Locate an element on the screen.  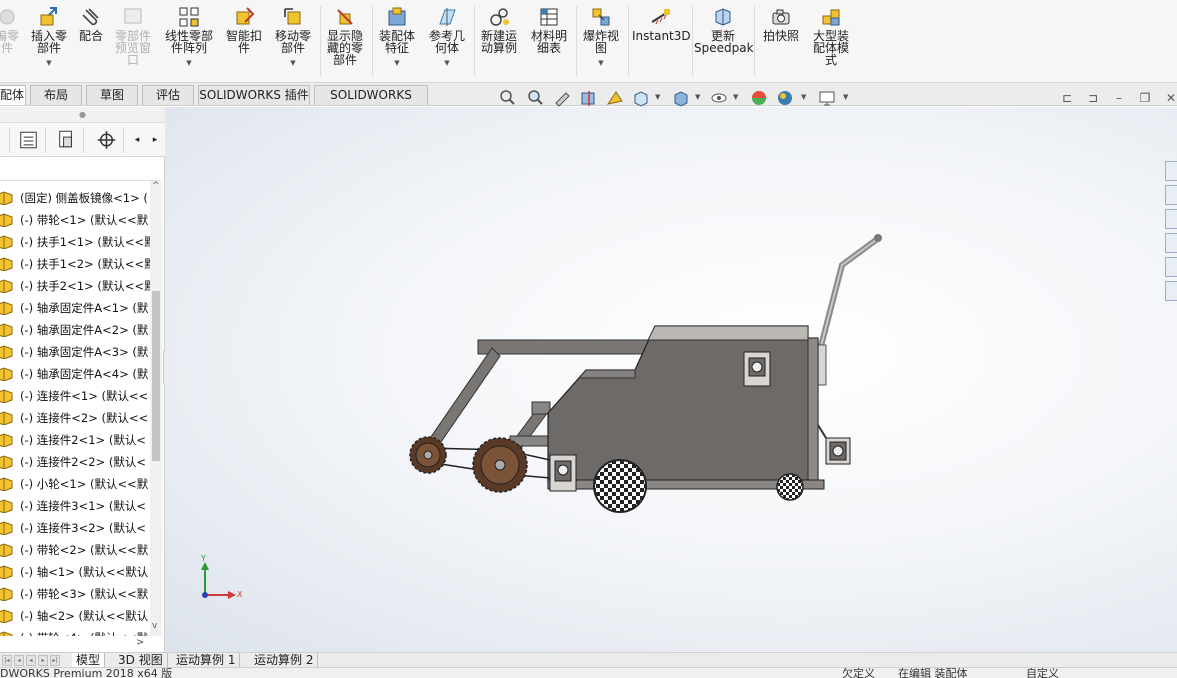
snapshot-button: 拍快照 is located at coordinates (781, 24).